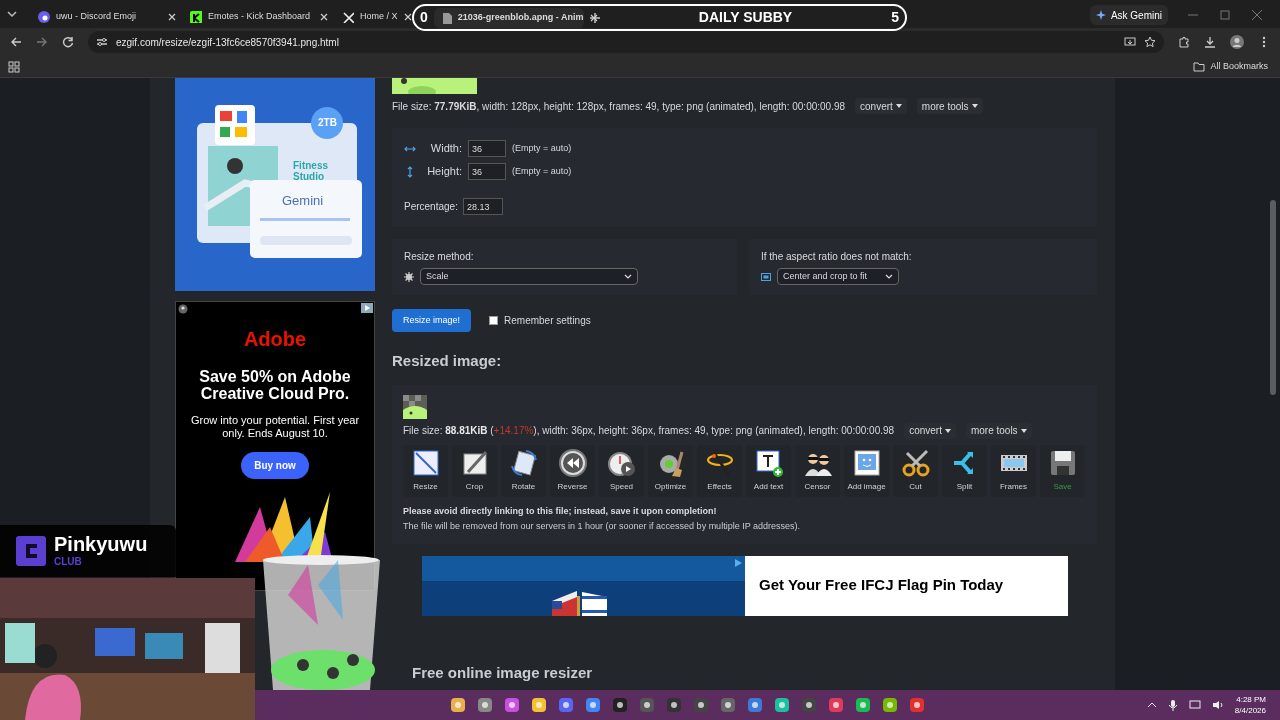 The image size is (1280, 720). I want to click on select-dropdown: Center and crop to fit, so click(838, 276).